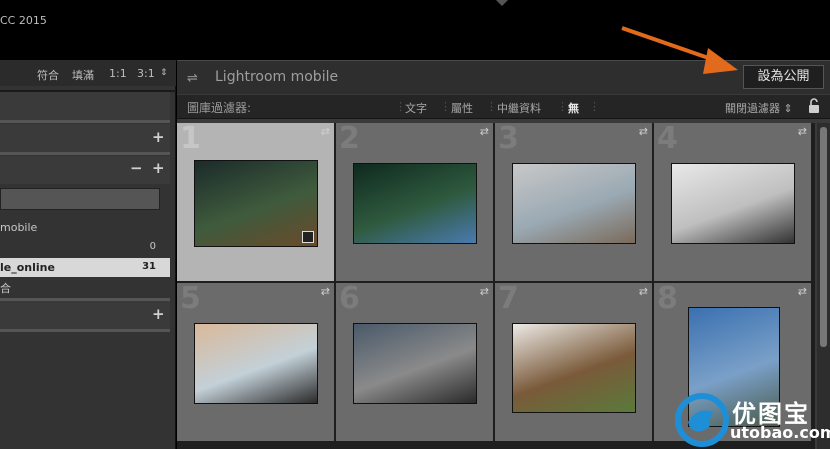  Describe the element at coordinates (752, 419) in the screenshot. I see `watermark: 优图宝 utobao.com` at that location.